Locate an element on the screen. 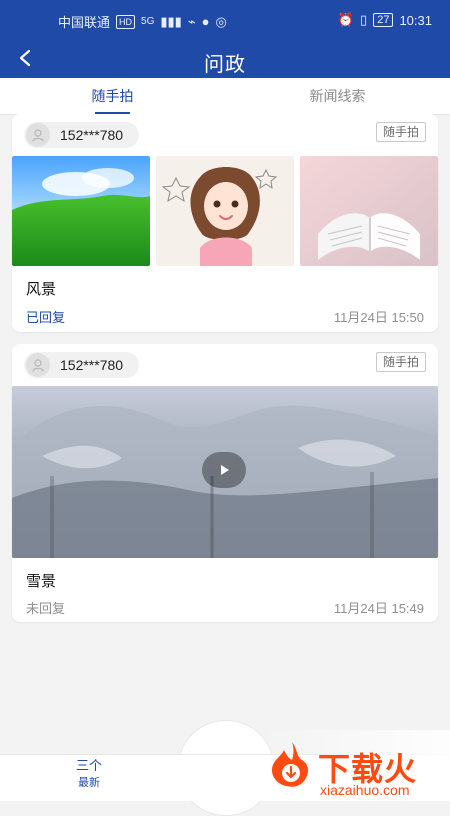 This screenshot has width=450, height=816. bottom-tab-label: 最新 is located at coordinates (89, 783).